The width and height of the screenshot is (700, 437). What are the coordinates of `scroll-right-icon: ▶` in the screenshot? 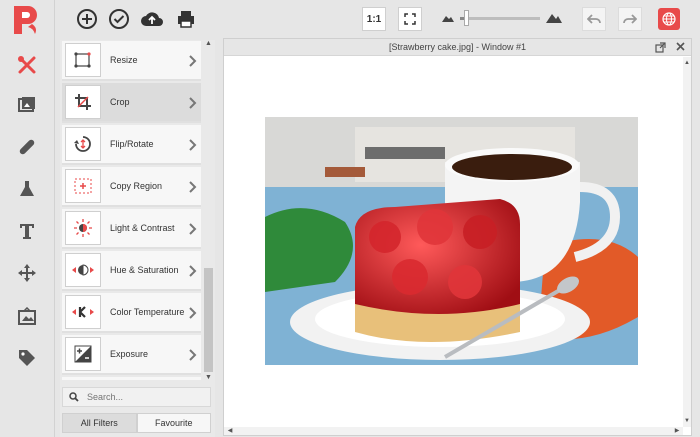 It's located at (677, 431).